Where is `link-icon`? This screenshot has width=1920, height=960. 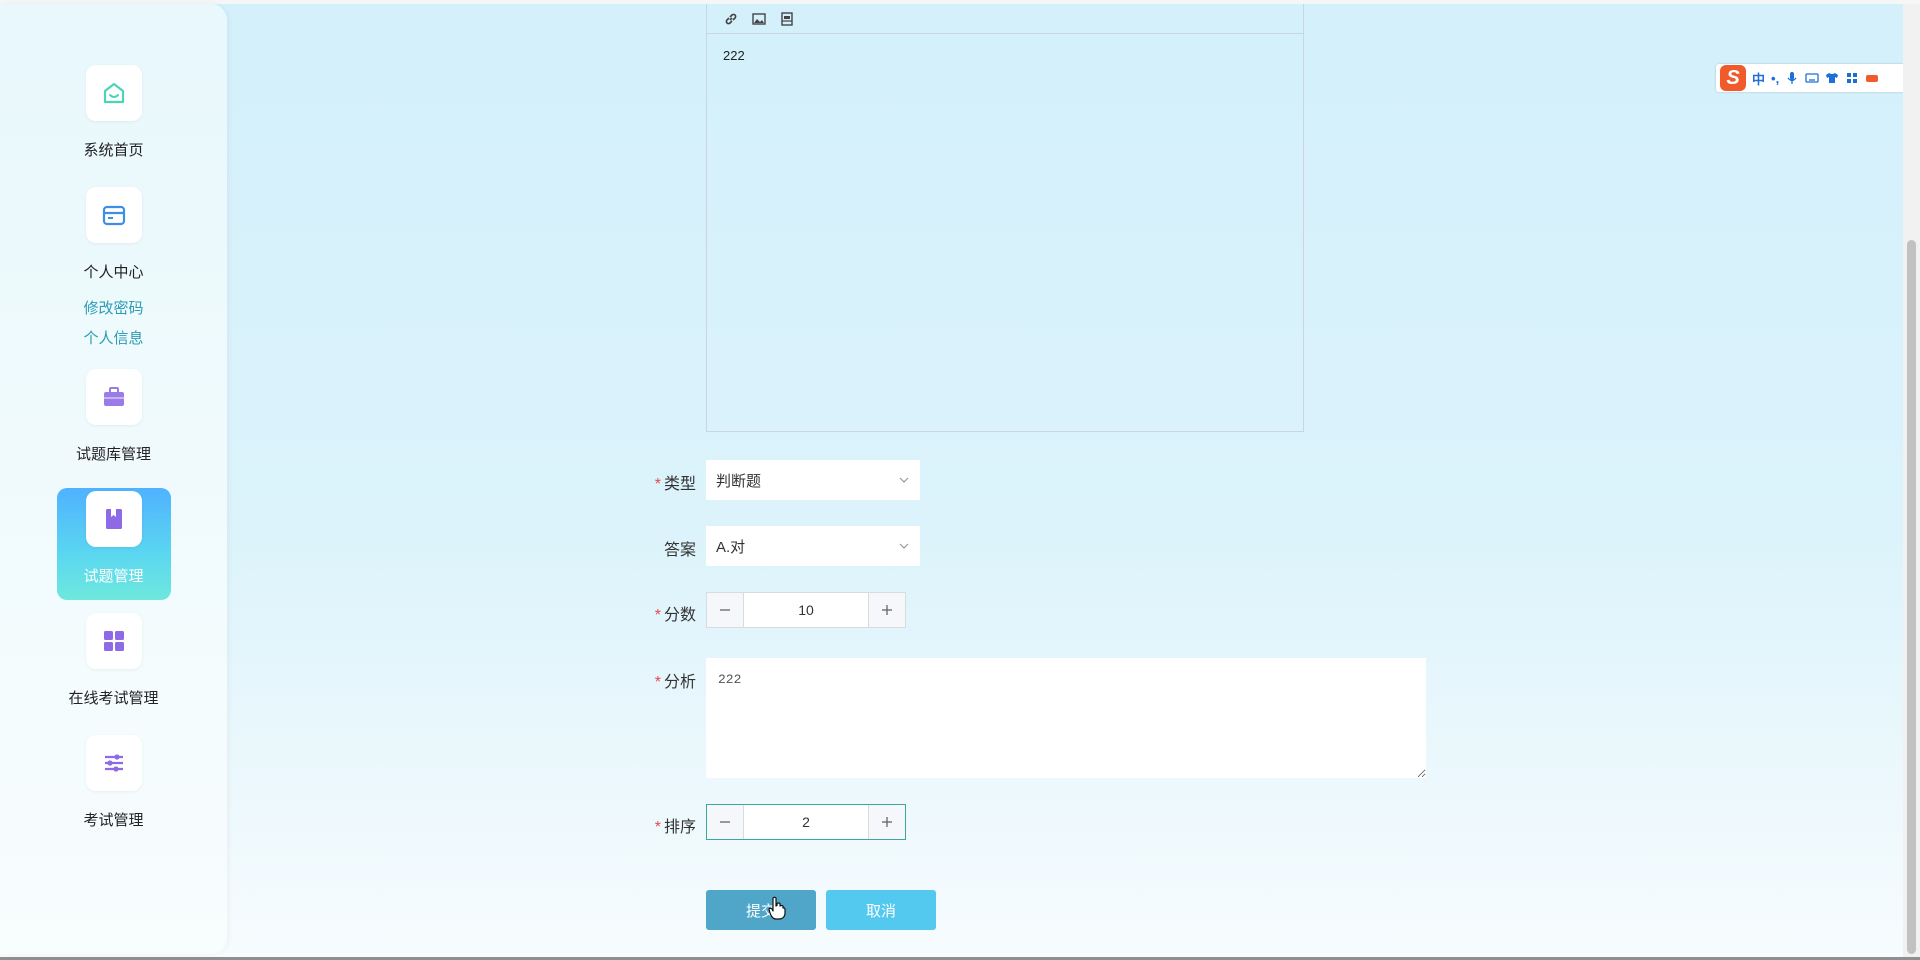 link-icon is located at coordinates (731, 19).